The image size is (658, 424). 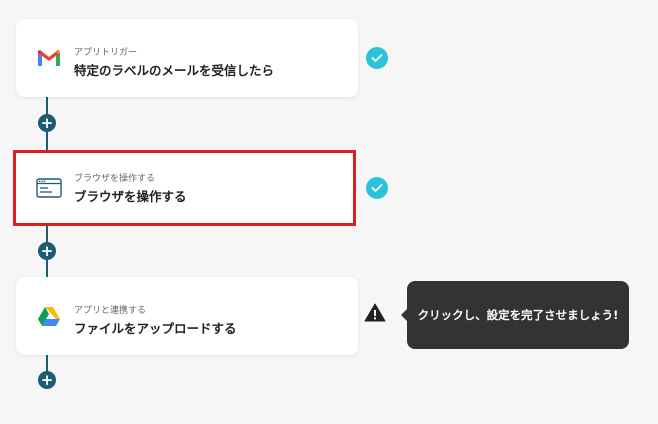 What do you see at coordinates (174, 70) in the screenshot?
I see `step-title: 特定のラベルのメールを受信したら` at bounding box center [174, 70].